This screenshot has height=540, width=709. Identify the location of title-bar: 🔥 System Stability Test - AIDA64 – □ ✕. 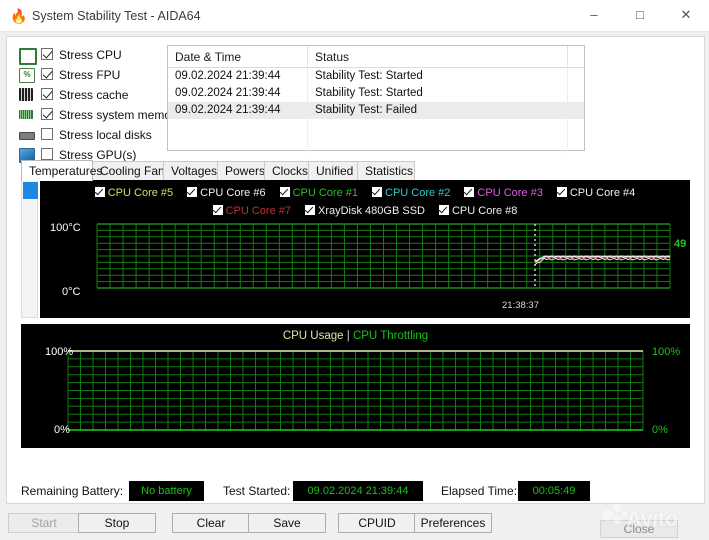
(354, 16).